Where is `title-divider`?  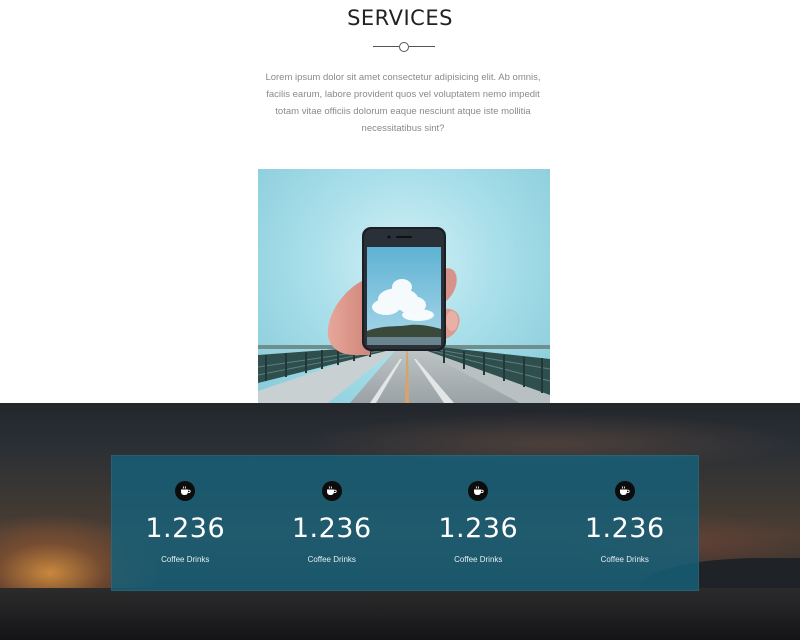 title-divider is located at coordinates (404, 47).